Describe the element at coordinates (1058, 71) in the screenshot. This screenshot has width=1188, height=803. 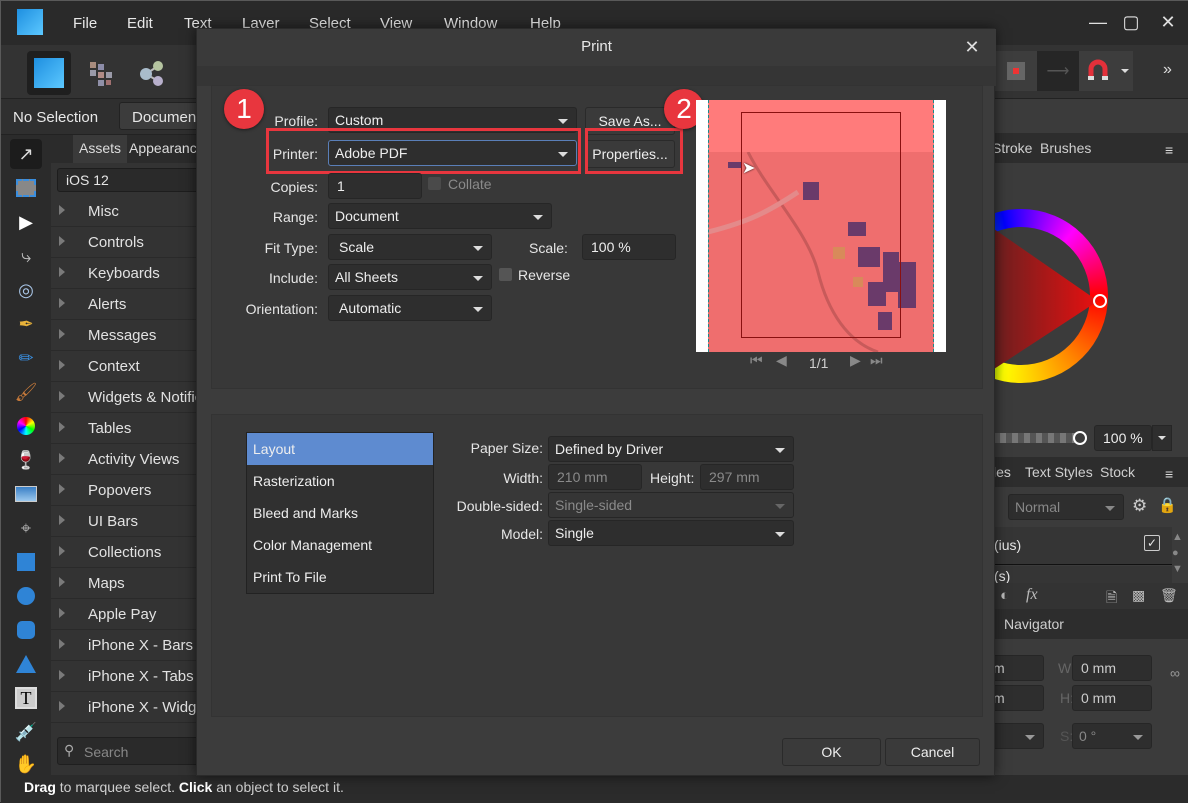
I see `arrow-button: ⟶` at that location.